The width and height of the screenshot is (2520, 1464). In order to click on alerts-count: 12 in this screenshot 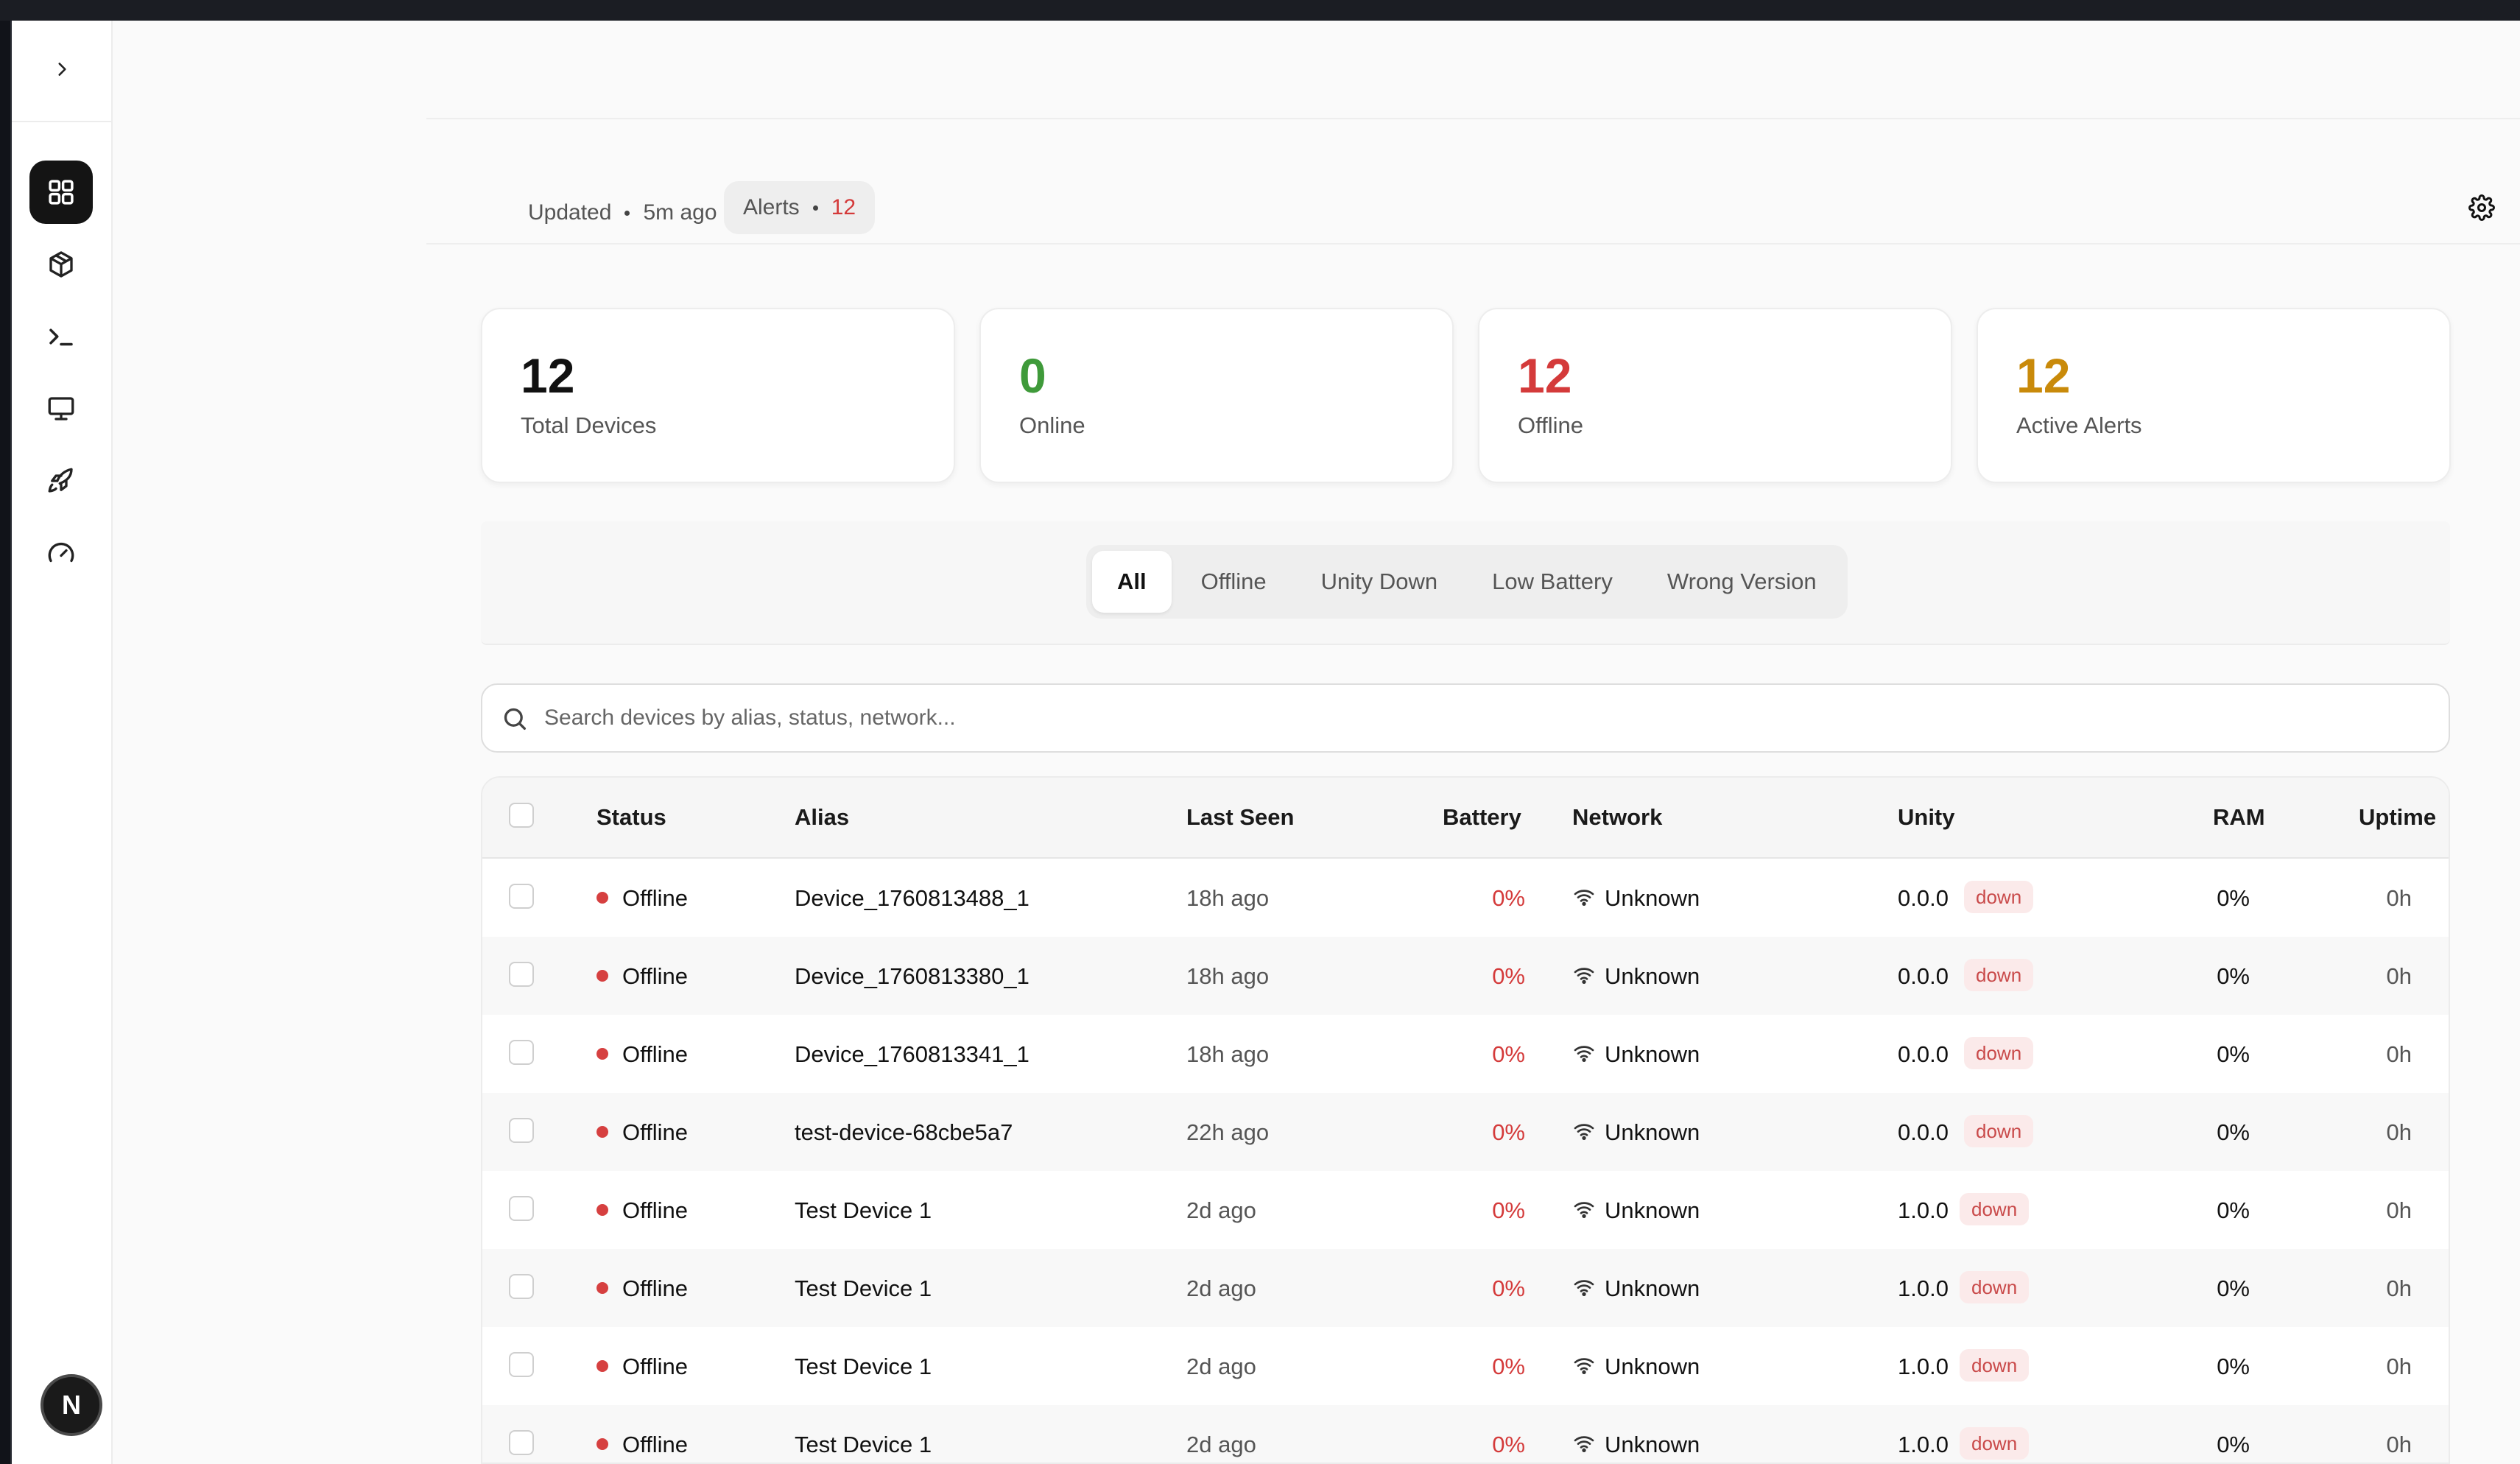, I will do `click(843, 207)`.